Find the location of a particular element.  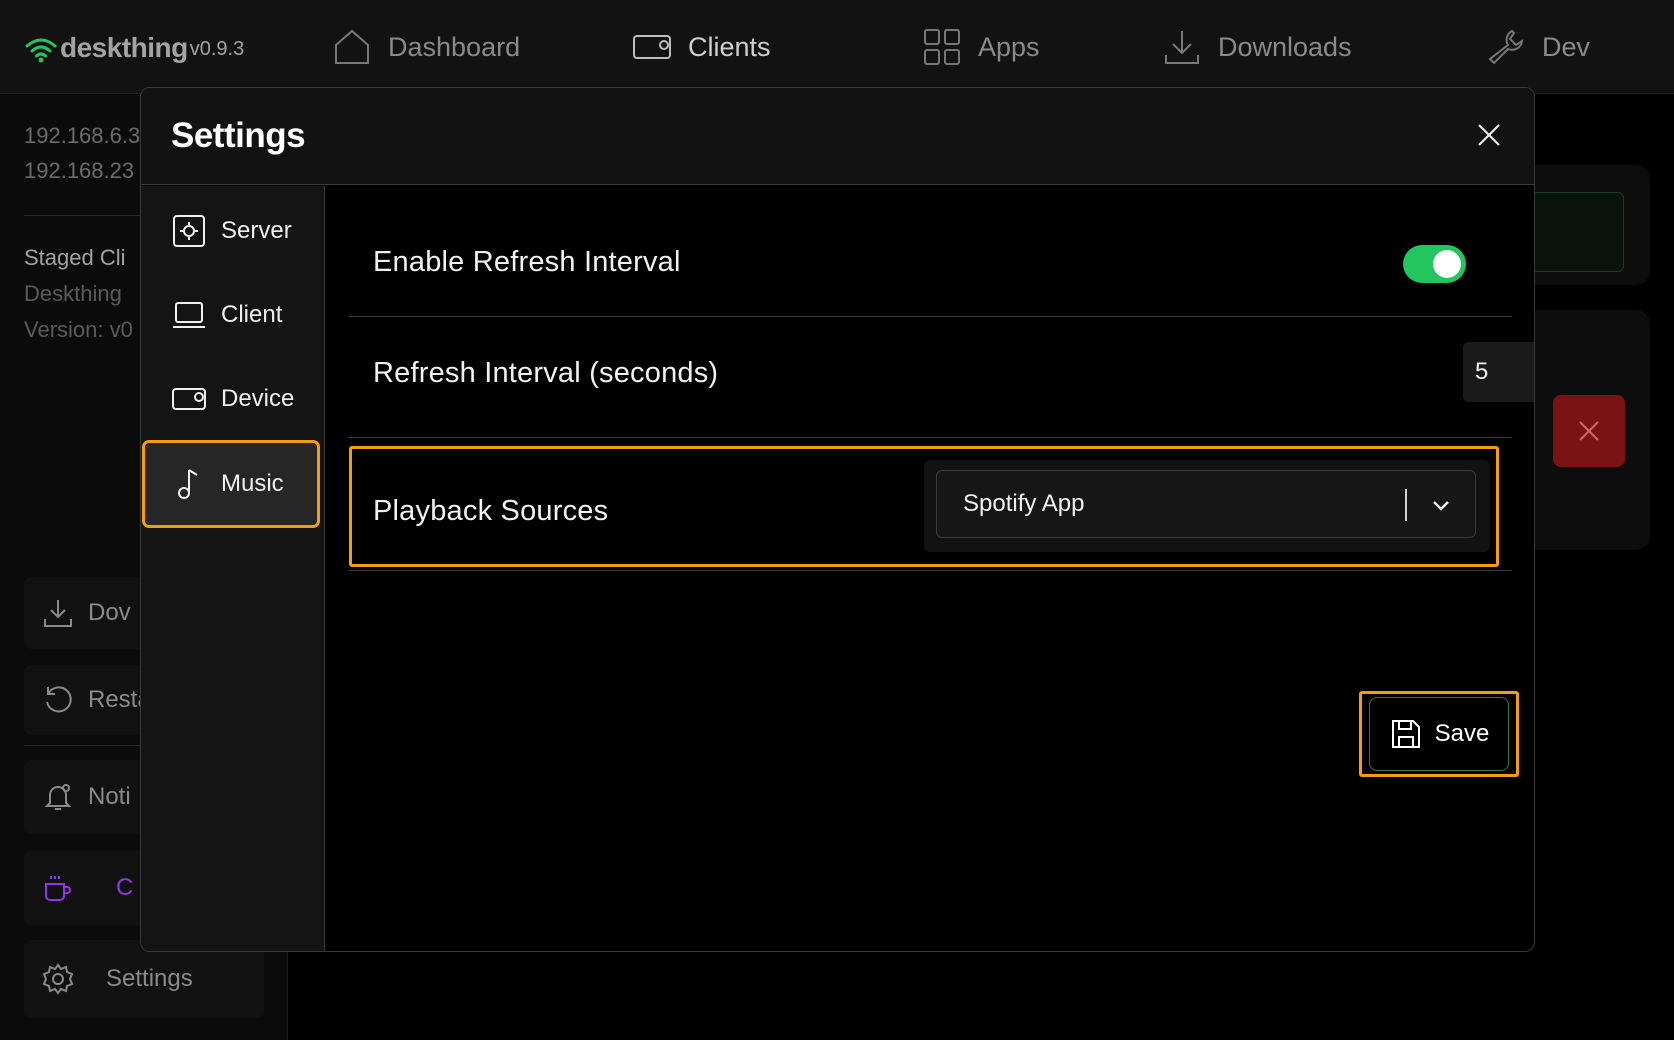

home-icon is located at coordinates (352, 46).